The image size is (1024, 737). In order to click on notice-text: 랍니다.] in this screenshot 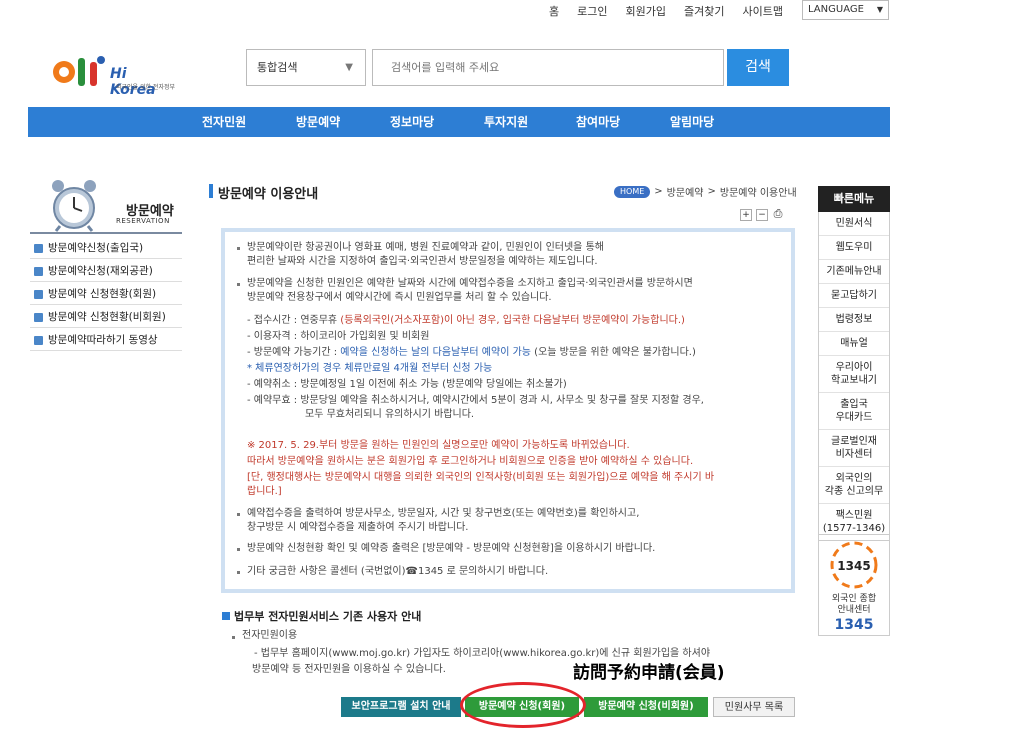, I will do `click(264, 491)`.